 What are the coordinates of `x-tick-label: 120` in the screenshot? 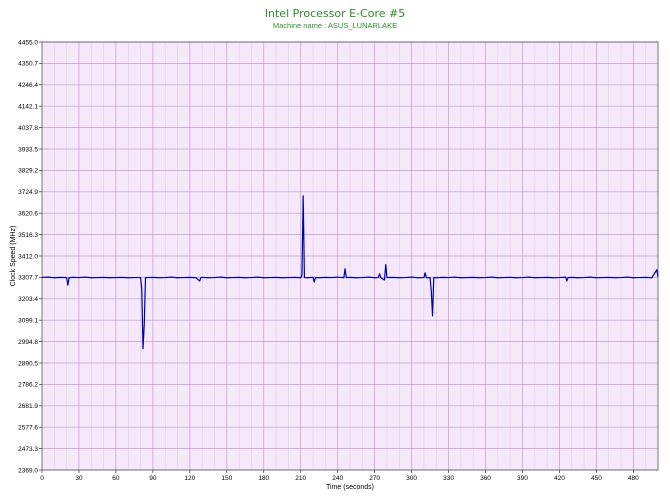 It's located at (189, 478).